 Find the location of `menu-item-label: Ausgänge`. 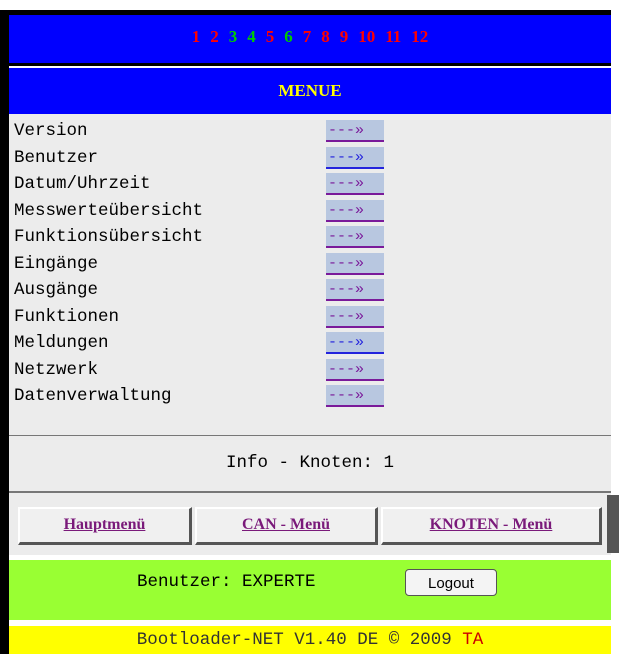

menu-item-label: Ausgänge is located at coordinates (56, 290).